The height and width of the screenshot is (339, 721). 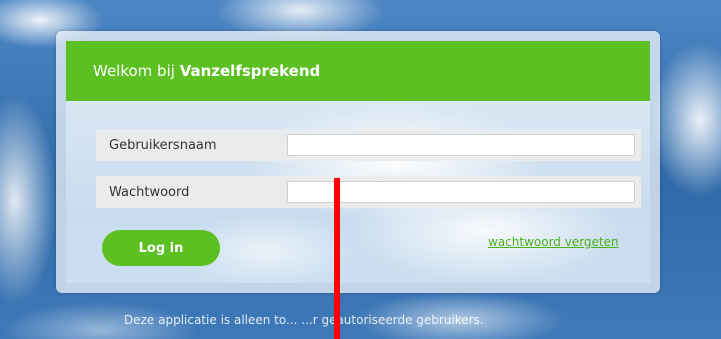 What do you see at coordinates (136, 71) in the screenshot?
I see `welcome-prefix: Welkom bij` at bounding box center [136, 71].